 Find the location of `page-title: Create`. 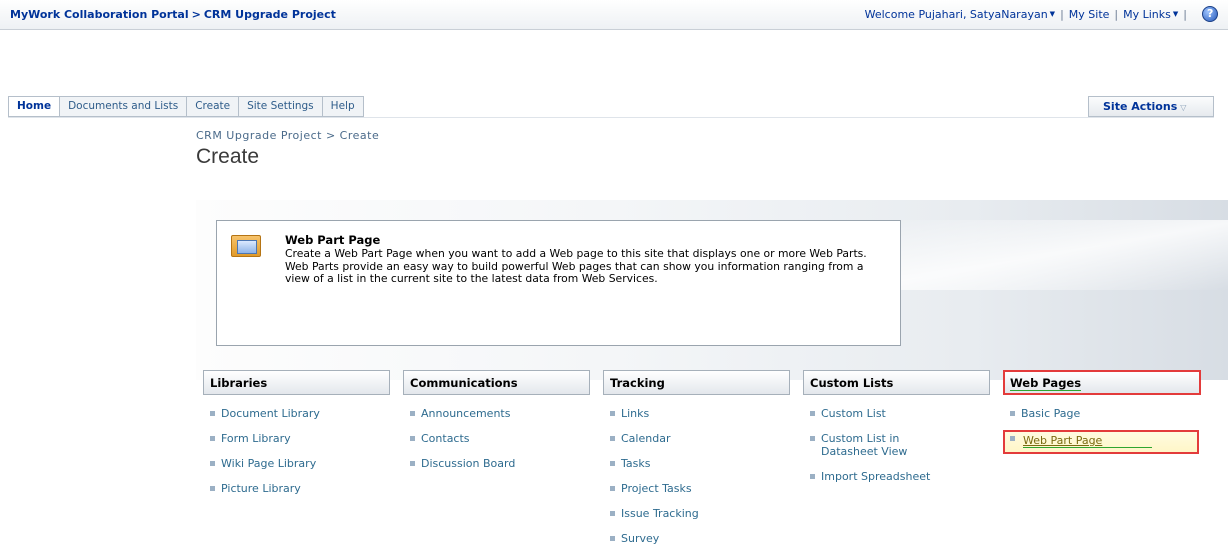

page-title: Create is located at coordinates (228, 156).